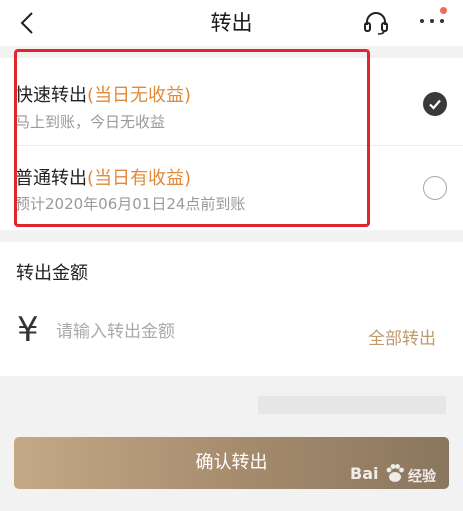 Image resolution: width=463 pixels, height=511 pixels. I want to click on option-normal-title: 普通转出(当日有收益), so click(103, 177).